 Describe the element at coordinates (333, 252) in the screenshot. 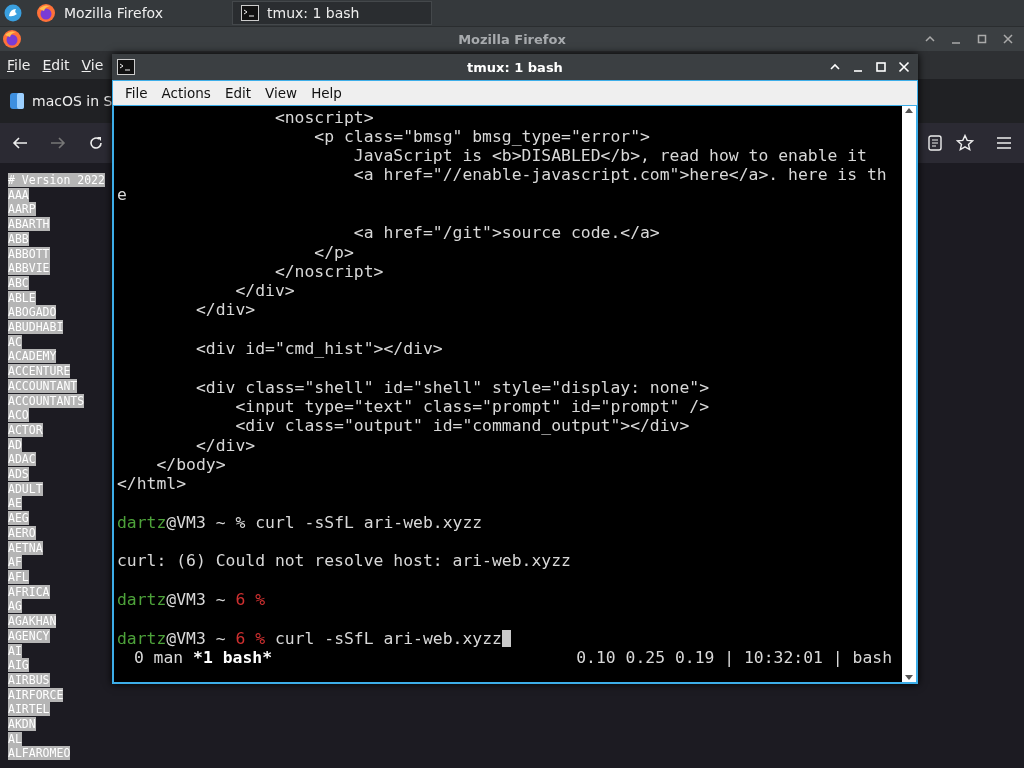

I see `terminal-line: </p>` at that location.